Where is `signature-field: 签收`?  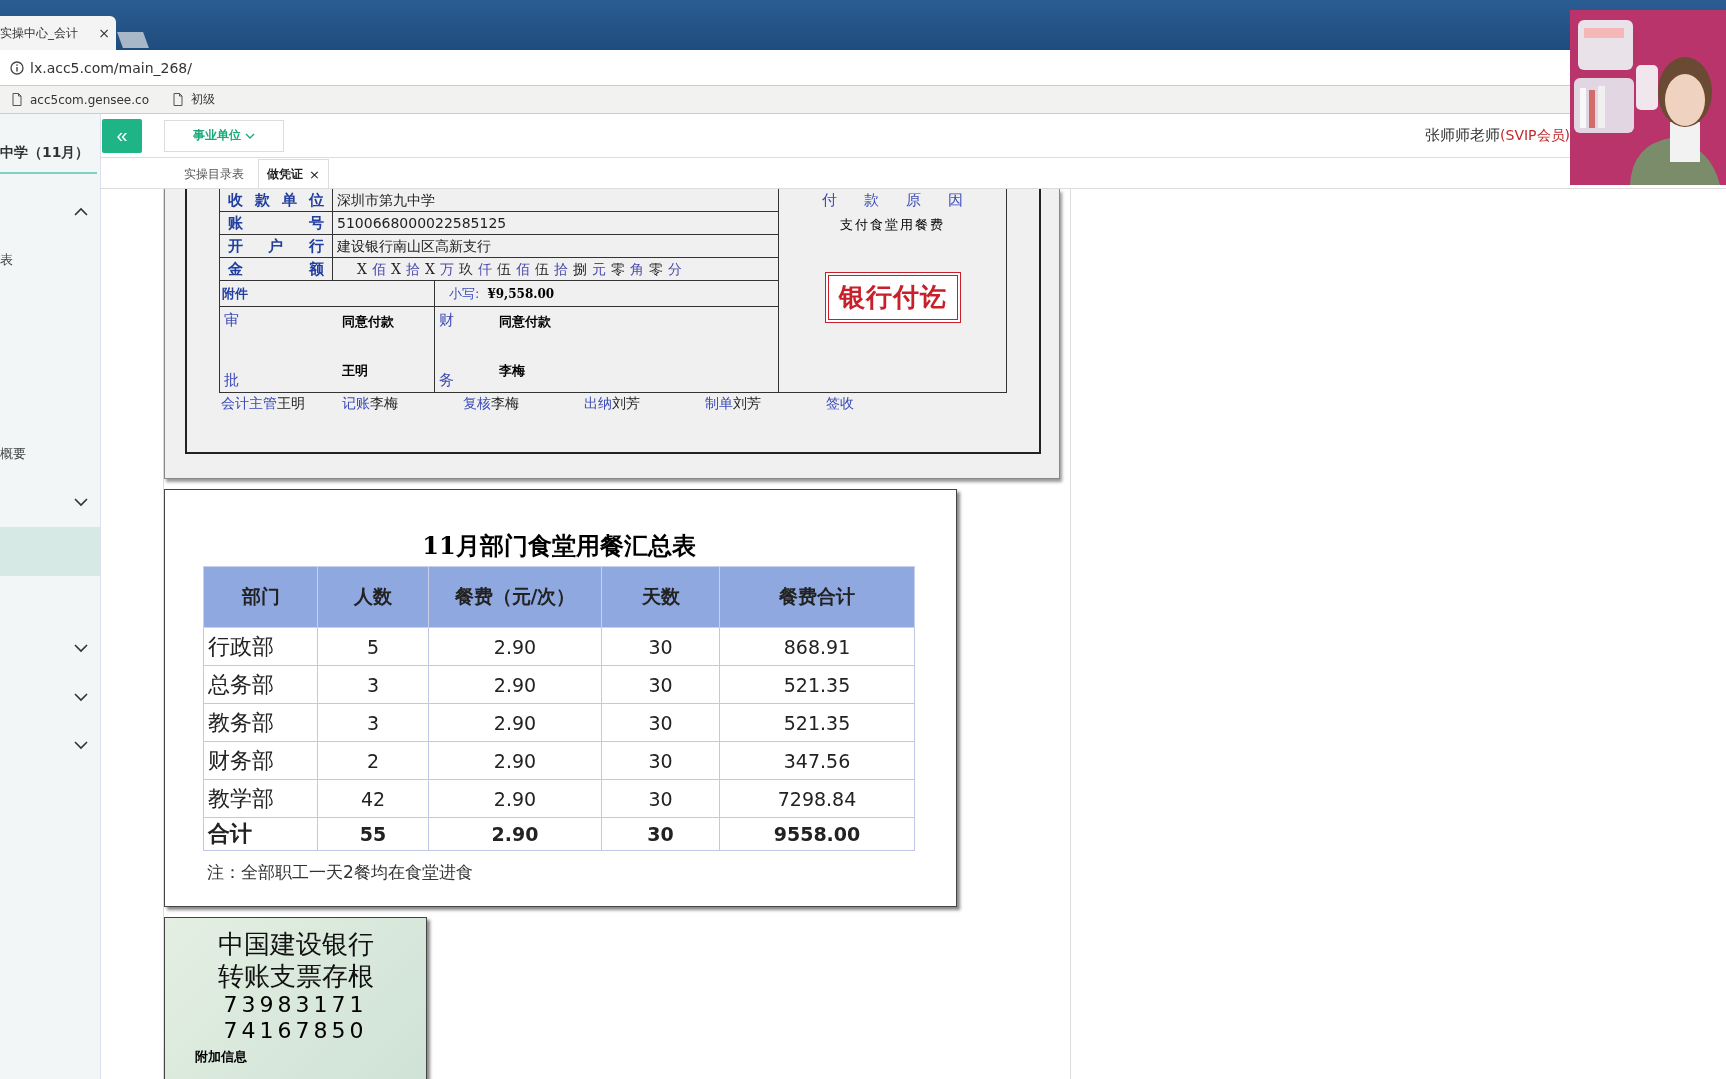
signature-field: 签收 is located at coordinates (886, 404).